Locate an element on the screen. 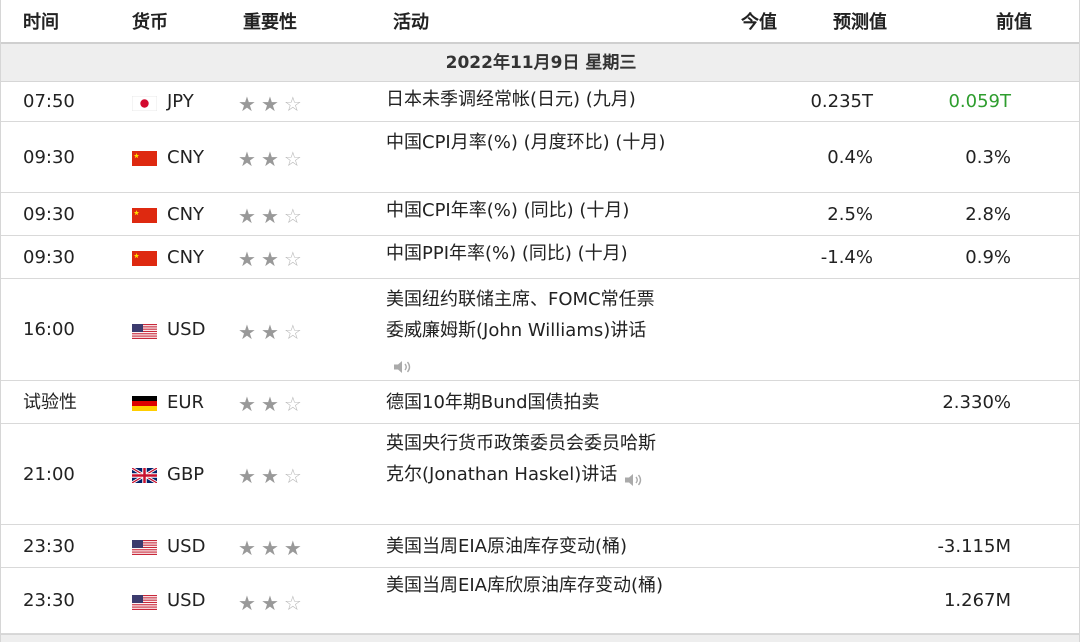  event-name: 中国CPI年率(%) (同比) (十月) is located at coordinates (528, 210).